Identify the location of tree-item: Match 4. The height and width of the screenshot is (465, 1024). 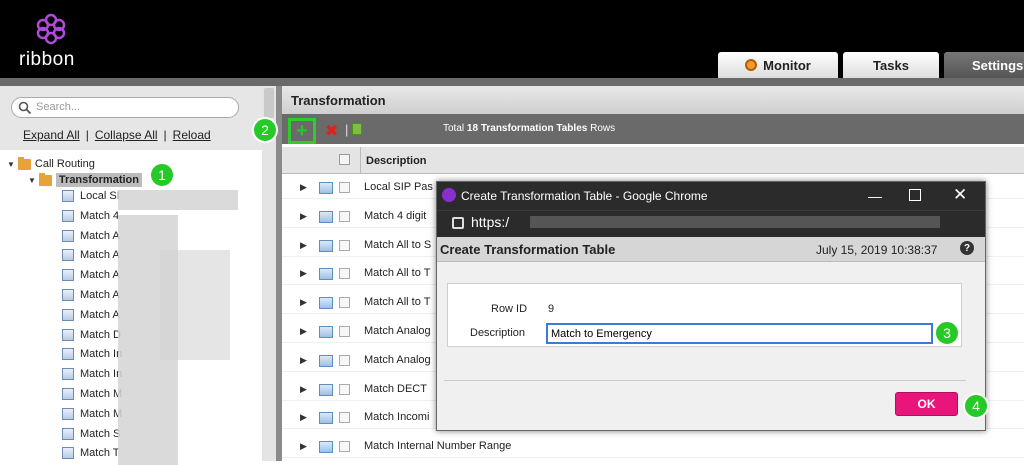
(90, 216).